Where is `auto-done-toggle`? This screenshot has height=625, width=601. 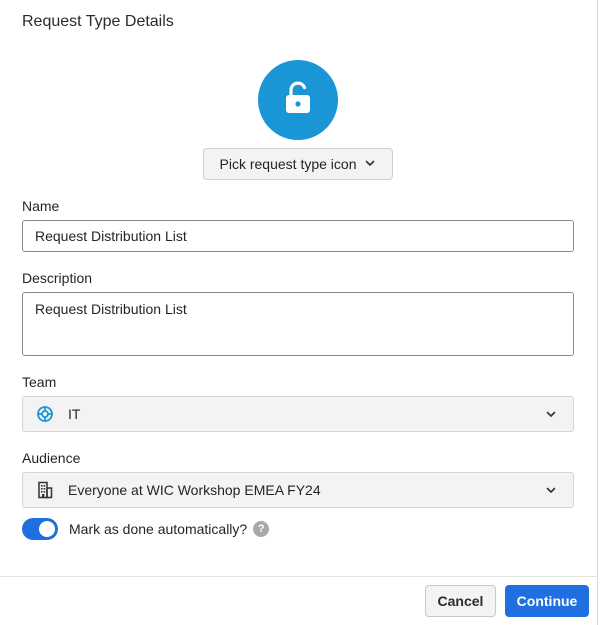 auto-done-toggle is located at coordinates (40, 529).